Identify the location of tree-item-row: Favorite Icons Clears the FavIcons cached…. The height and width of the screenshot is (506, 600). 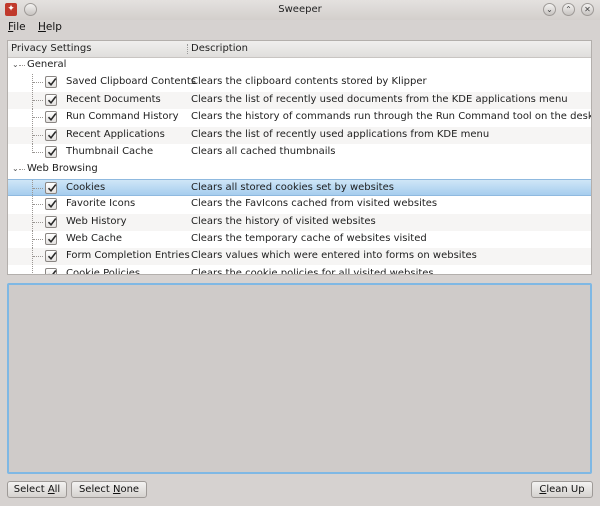
(299, 205).